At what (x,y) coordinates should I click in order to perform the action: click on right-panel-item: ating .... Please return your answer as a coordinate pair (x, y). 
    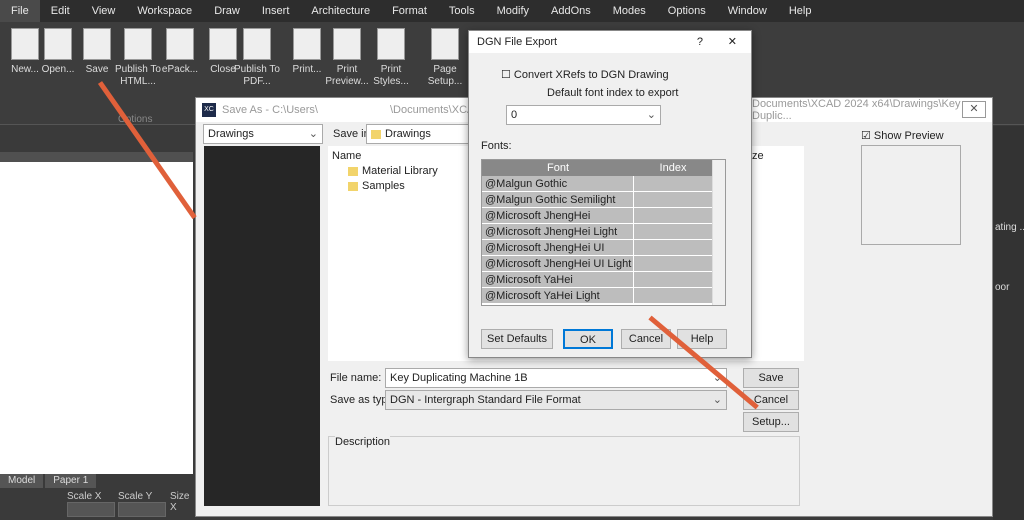
    Looking at the image, I should click on (1008, 227).